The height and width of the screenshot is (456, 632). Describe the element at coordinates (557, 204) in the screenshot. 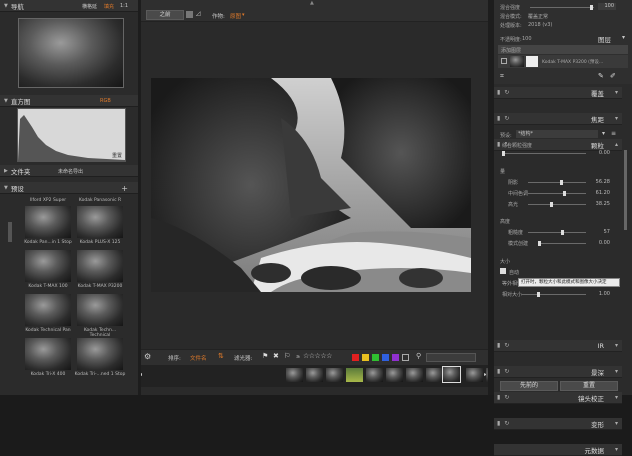

I see `highlights-slider` at that location.